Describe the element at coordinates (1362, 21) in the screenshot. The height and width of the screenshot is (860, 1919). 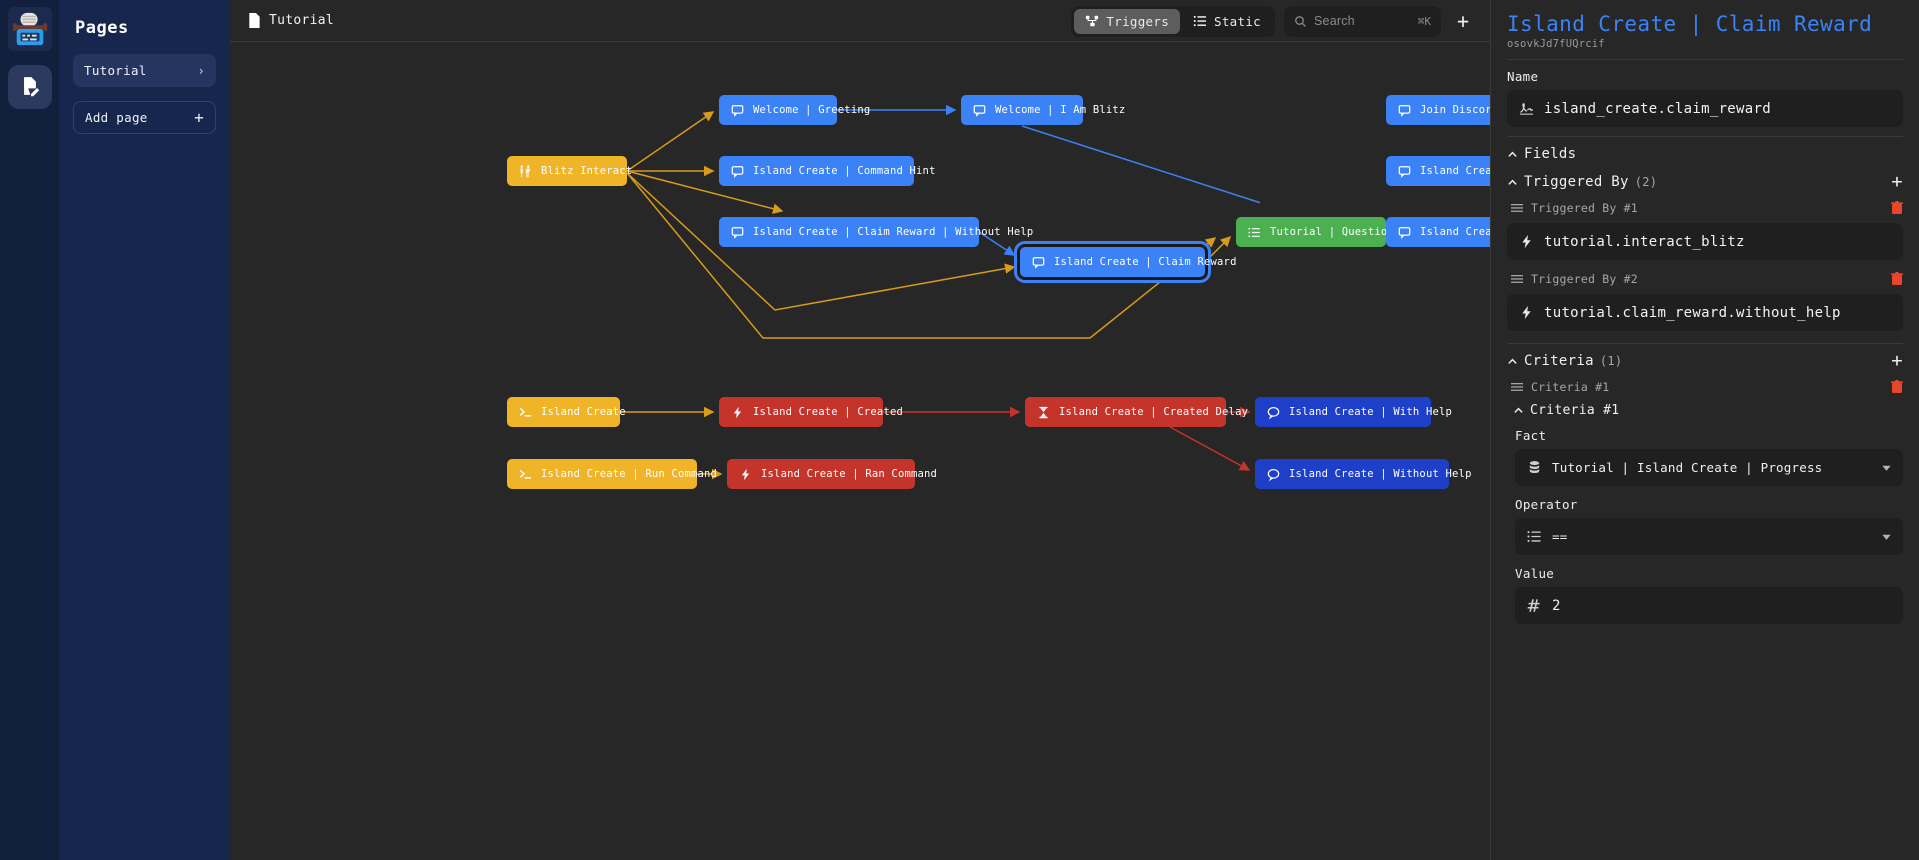
I see `search-input: Search ⌘K` at that location.